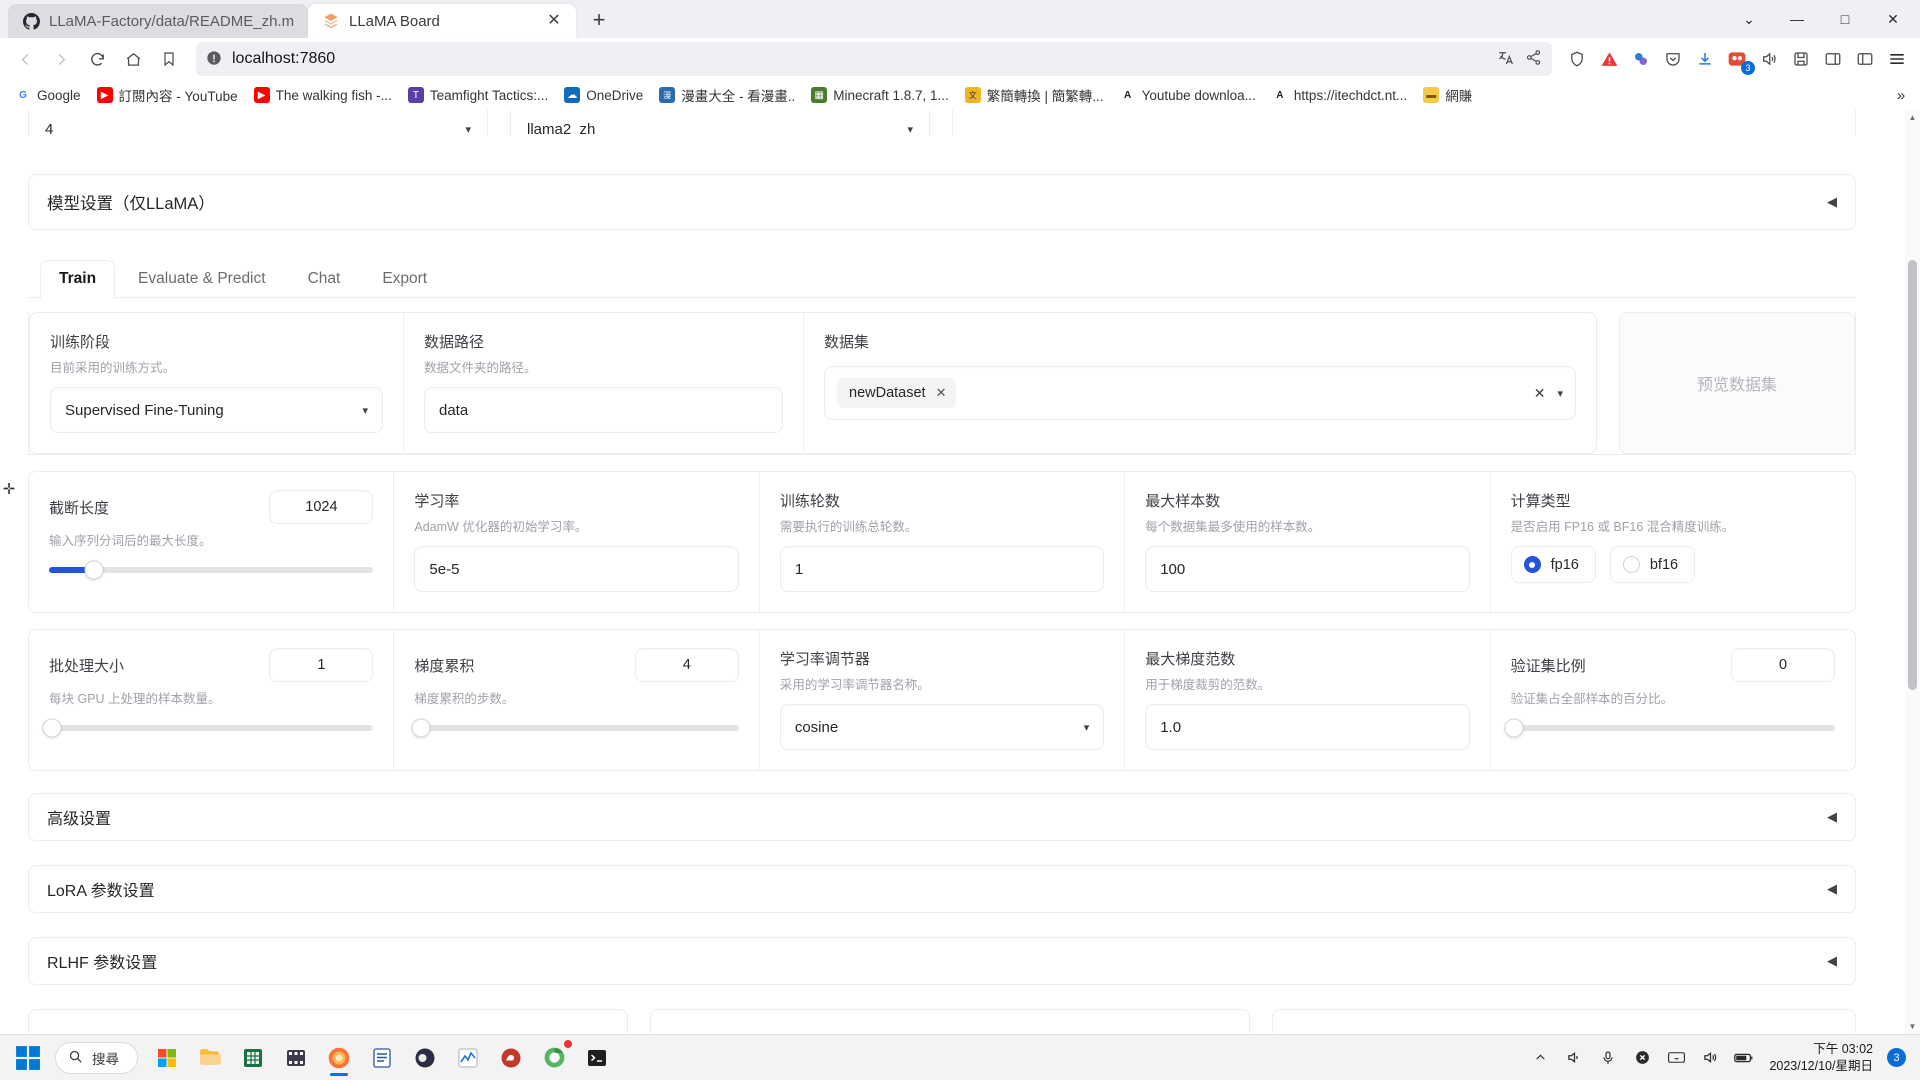 The image size is (1920, 1080). Describe the element at coordinates (167, 1058) in the screenshot. I see `microsoft-store-icon` at that location.